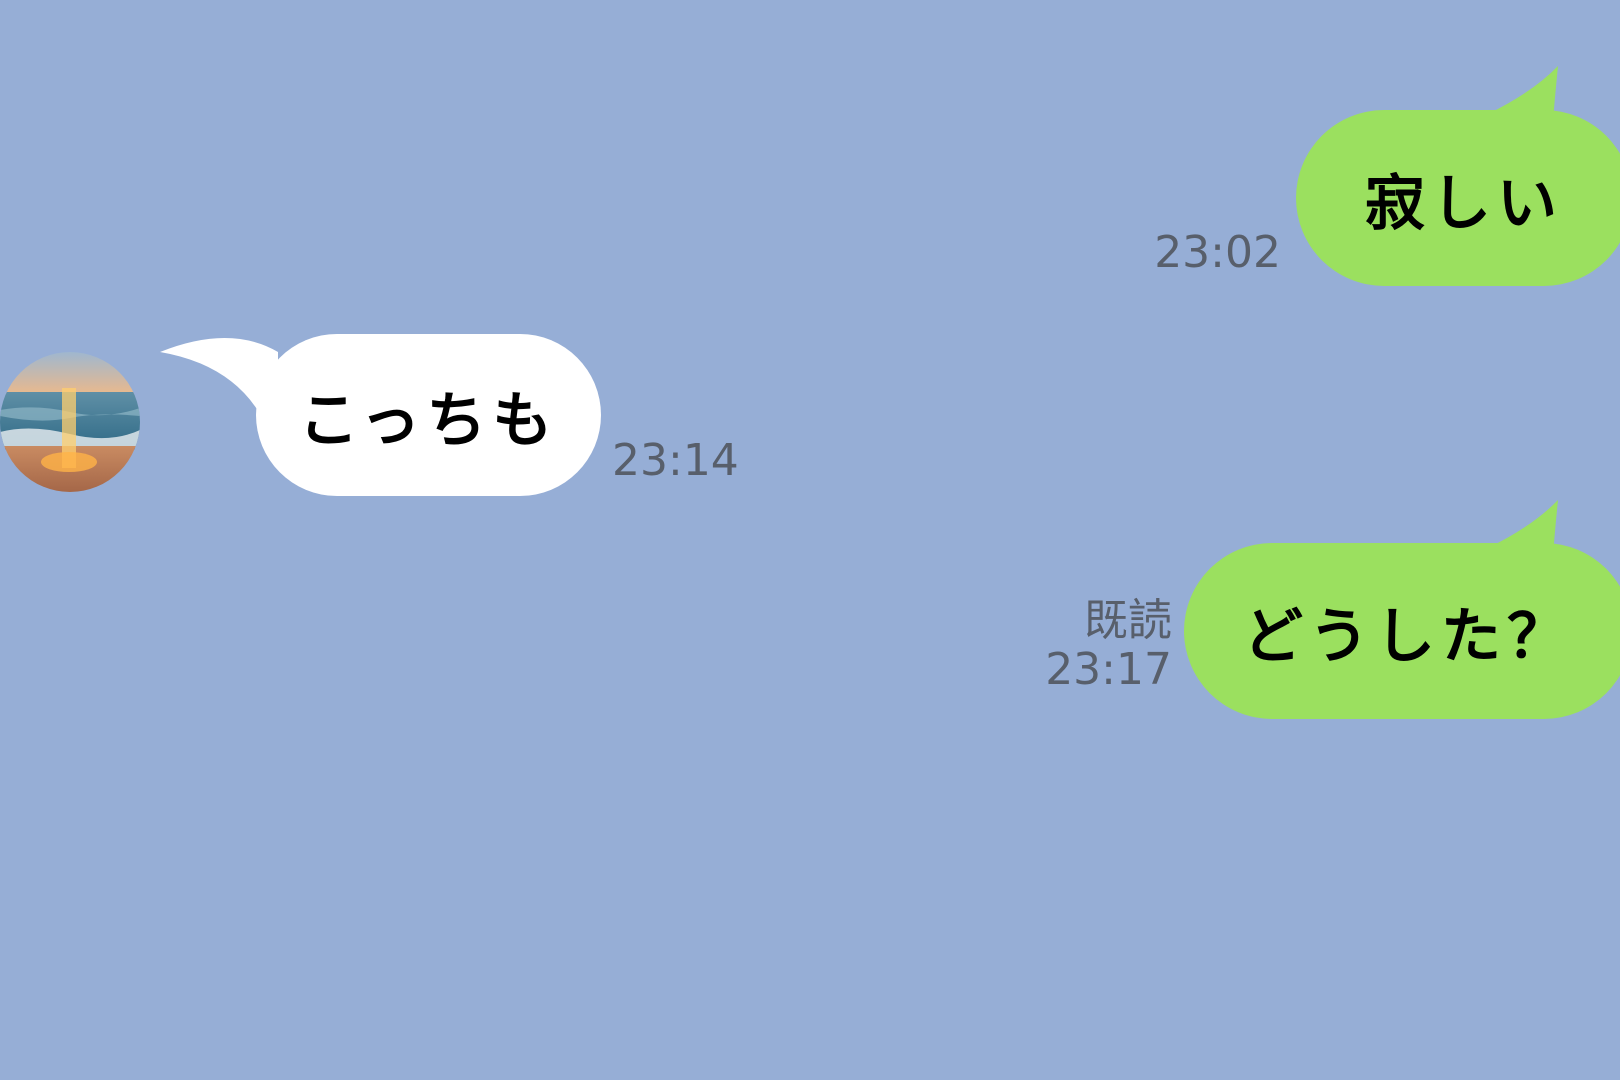 This screenshot has height=1080, width=1620. Describe the element at coordinates (428, 420) in the screenshot. I see `message-text: こっちも` at that location.